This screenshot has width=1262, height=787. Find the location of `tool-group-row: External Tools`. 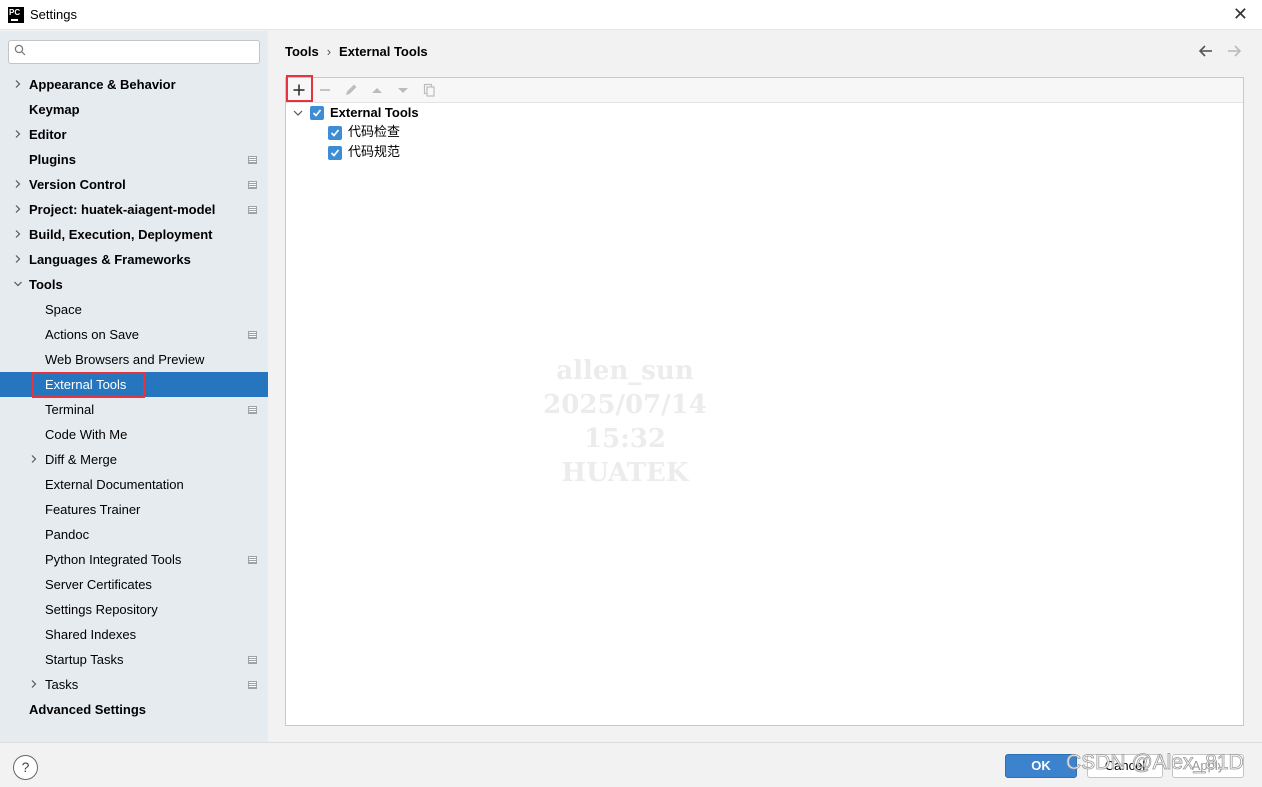

tool-group-row: External Tools is located at coordinates (442, 113).